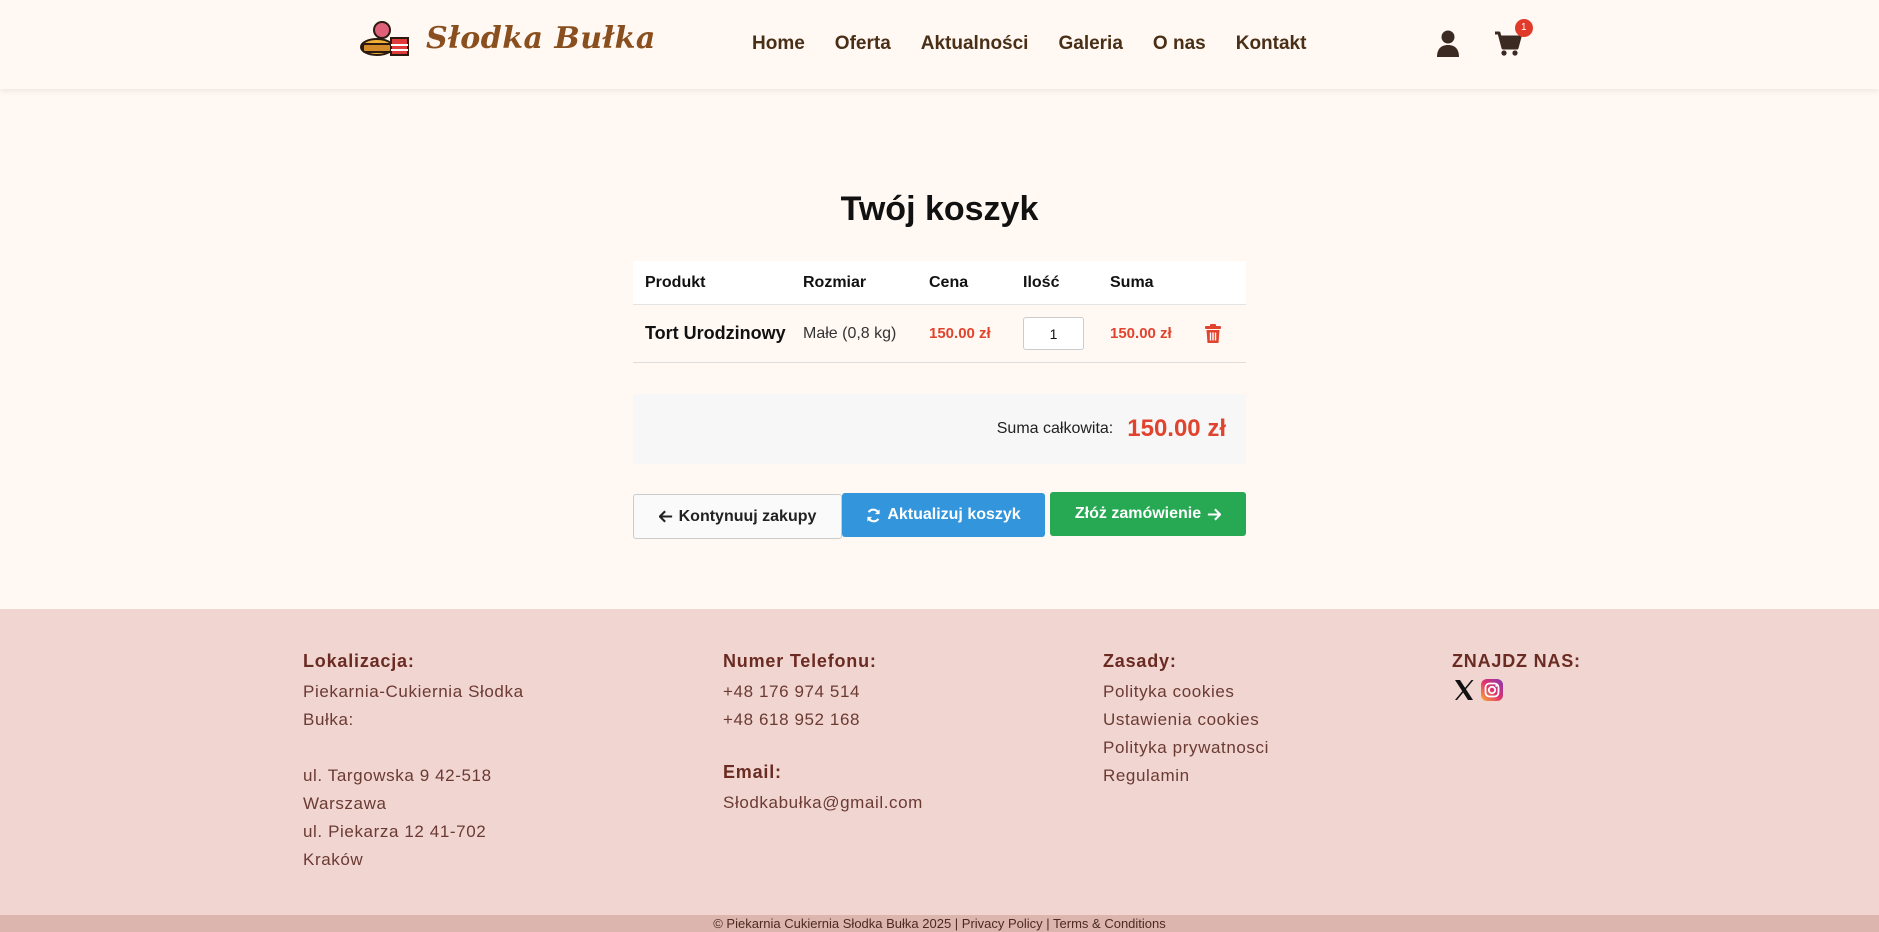  Describe the element at coordinates (1271, 44) in the screenshot. I see `nav-kontakt: Kontakt` at that location.